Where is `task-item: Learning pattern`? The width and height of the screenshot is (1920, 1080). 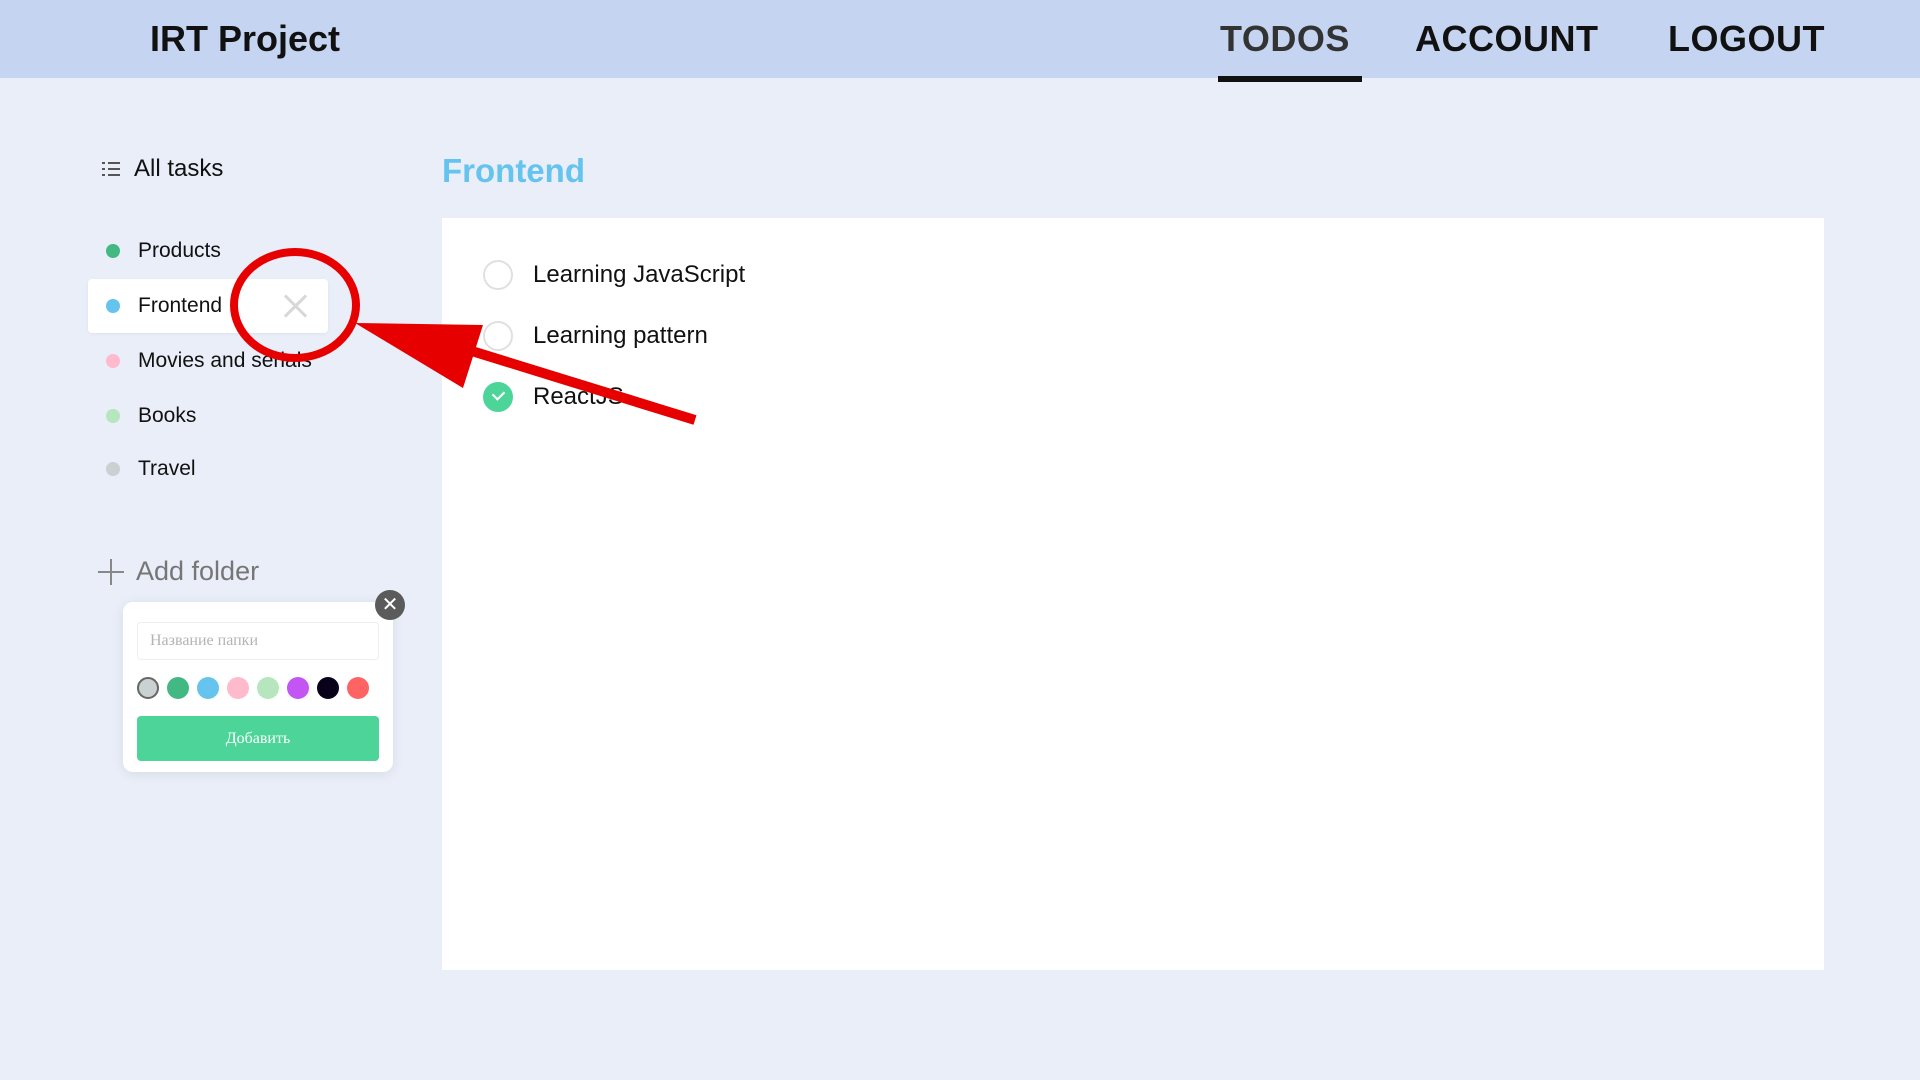
task-item: Learning pattern is located at coordinates (595, 336).